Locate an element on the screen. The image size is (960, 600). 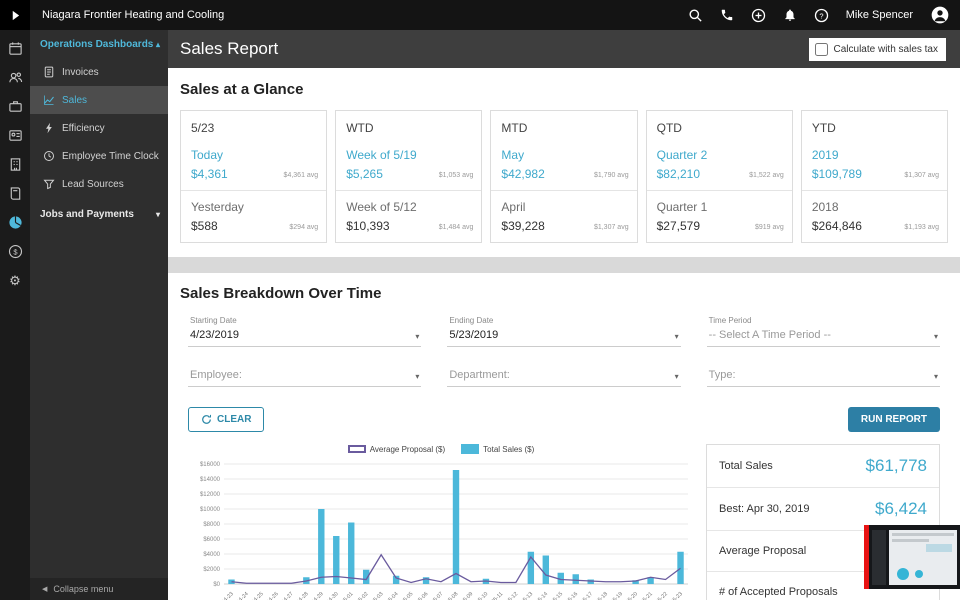
legend-label: Total Sales ($) is located at coordinates (509, 449).